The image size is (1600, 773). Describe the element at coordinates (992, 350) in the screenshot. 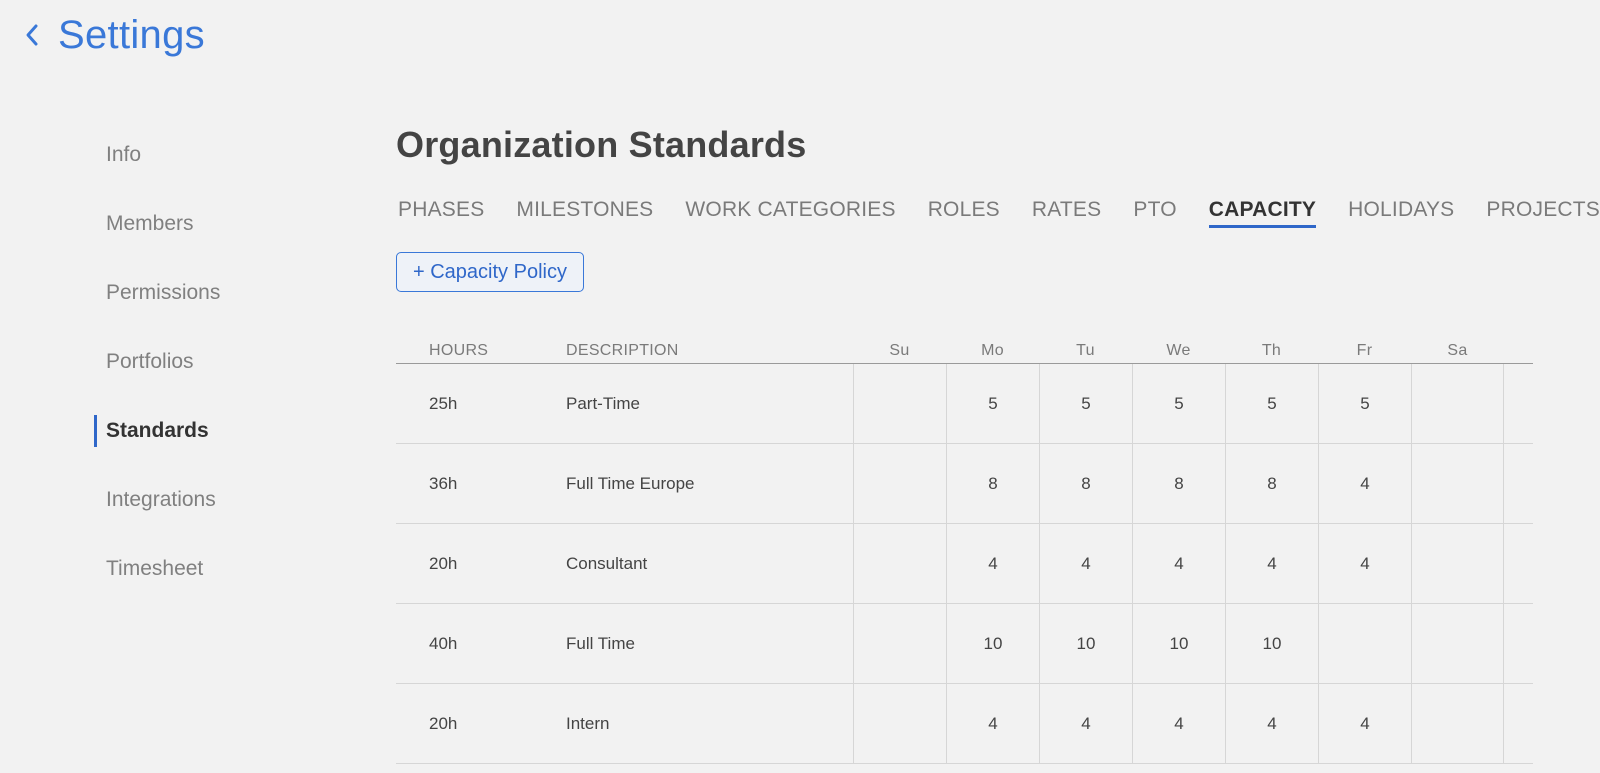

I see `column-header-day: Mo` at that location.